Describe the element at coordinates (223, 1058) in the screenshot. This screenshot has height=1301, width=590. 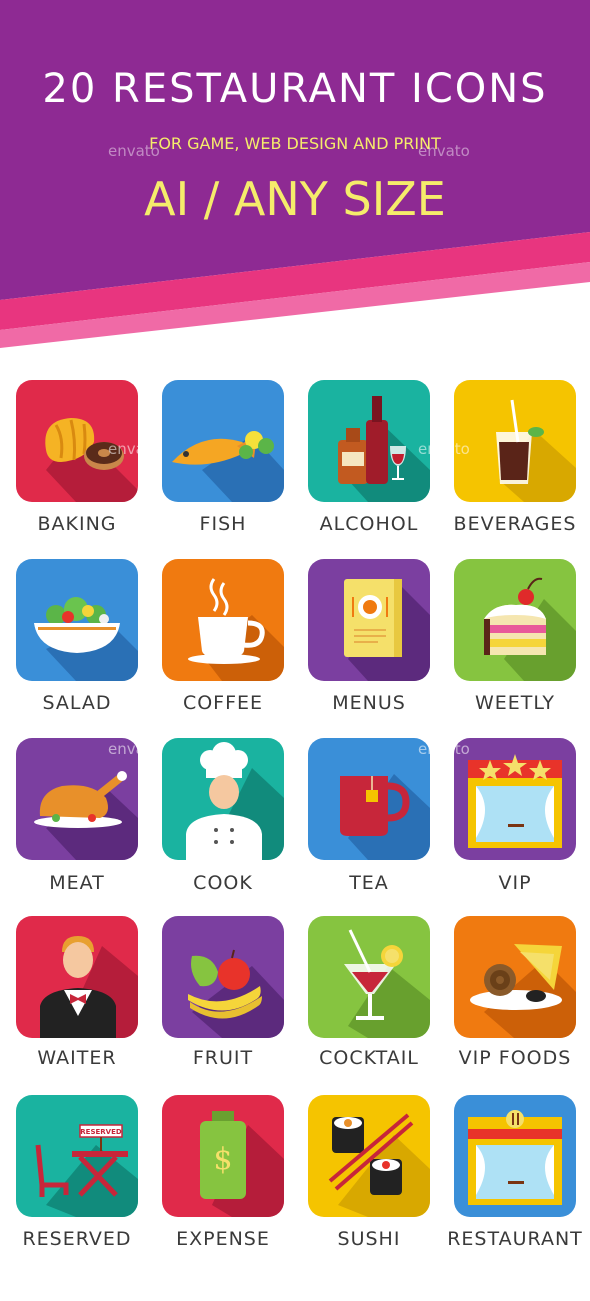
I see `icon-label: FRUIT` at that location.